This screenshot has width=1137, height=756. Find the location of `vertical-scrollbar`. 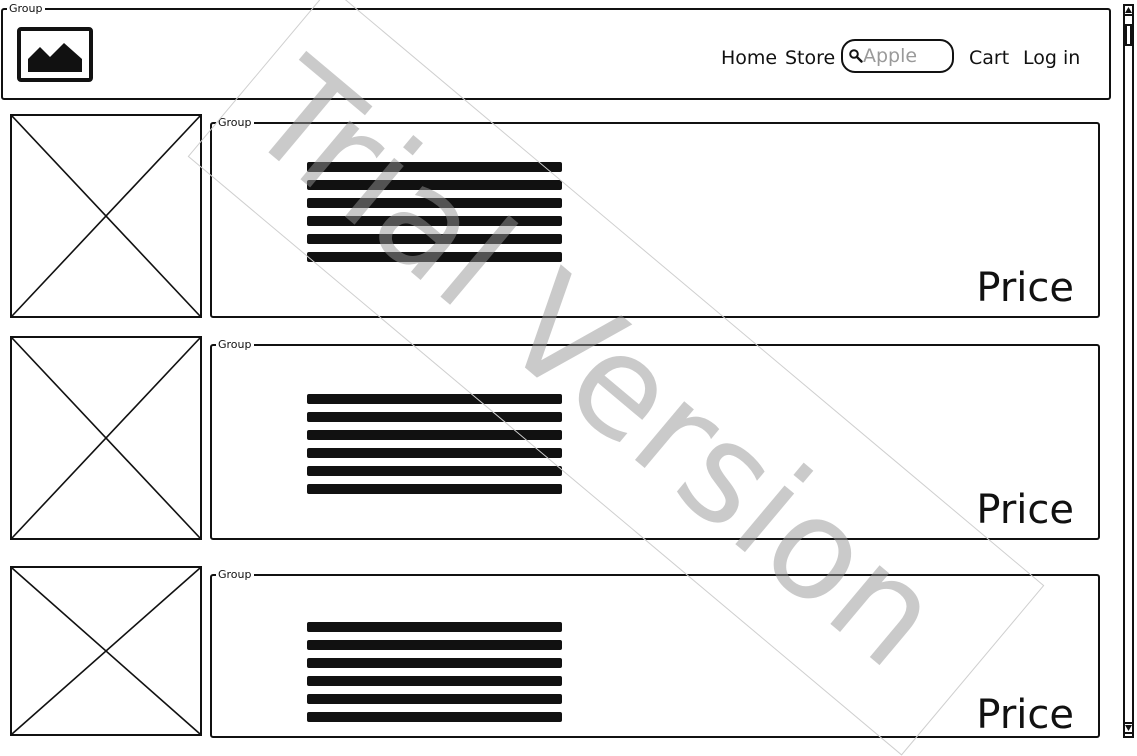

vertical-scrollbar is located at coordinates (1128, 371).